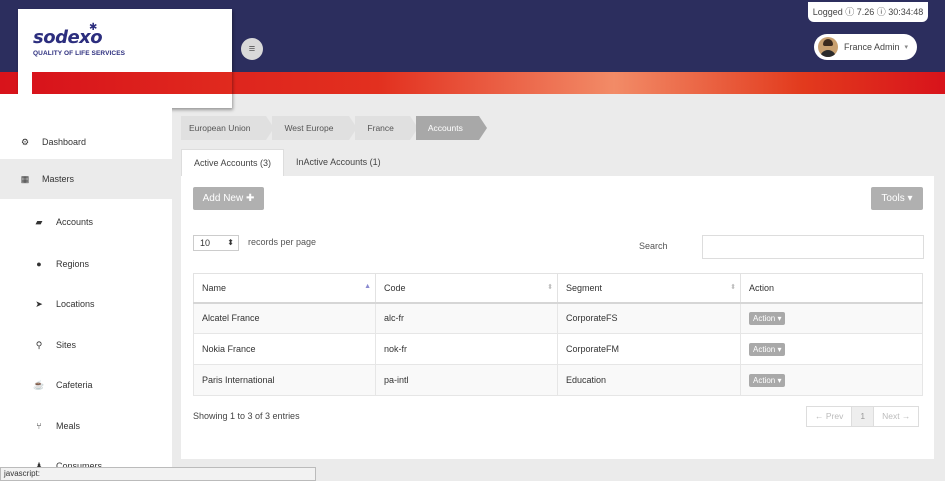 The width and height of the screenshot is (945, 481). What do you see at coordinates (86, 179) in the screenshot?
I see `sidebar-item-masters: ▦ Masters` at bounding box center [86, 179].